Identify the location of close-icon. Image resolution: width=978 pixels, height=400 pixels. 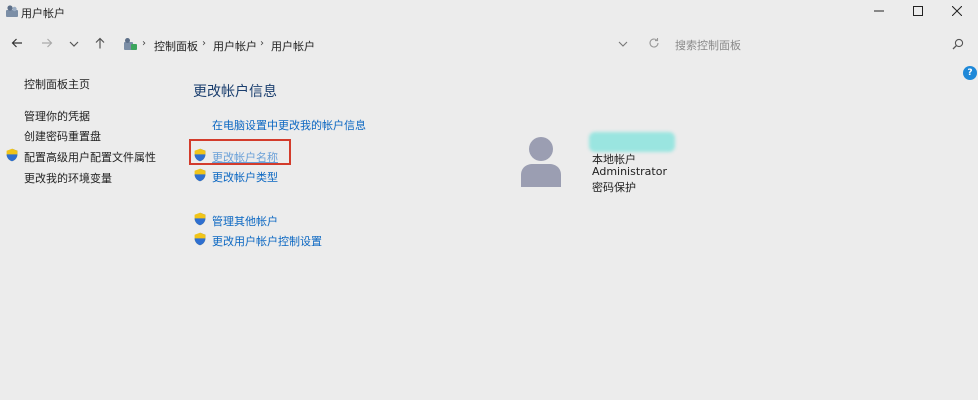
(957, 12).